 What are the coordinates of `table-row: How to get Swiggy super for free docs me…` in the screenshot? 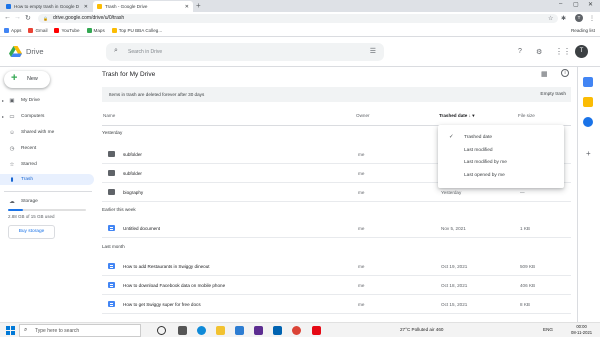 It's located at (336, 304).